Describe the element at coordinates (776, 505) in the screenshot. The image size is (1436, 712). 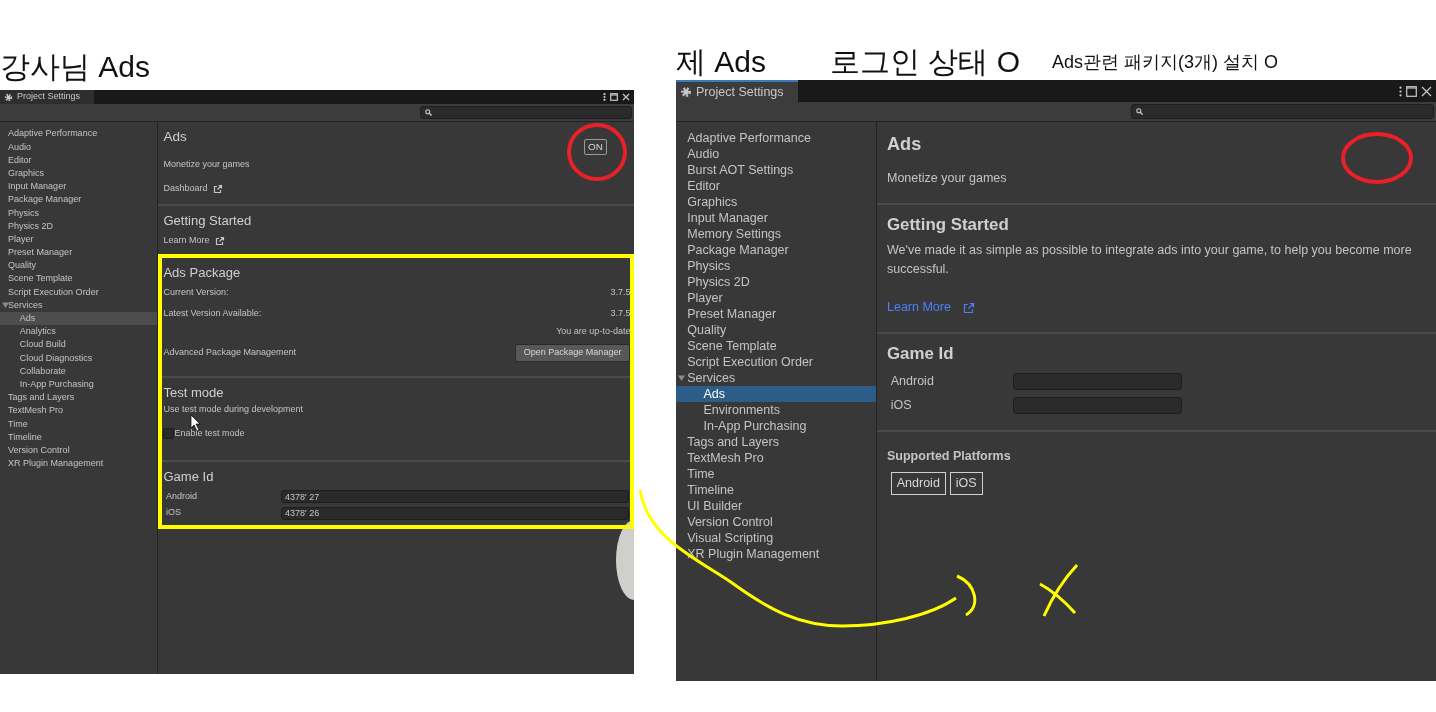
I see `sidebar-item: UI Builder` at that location.